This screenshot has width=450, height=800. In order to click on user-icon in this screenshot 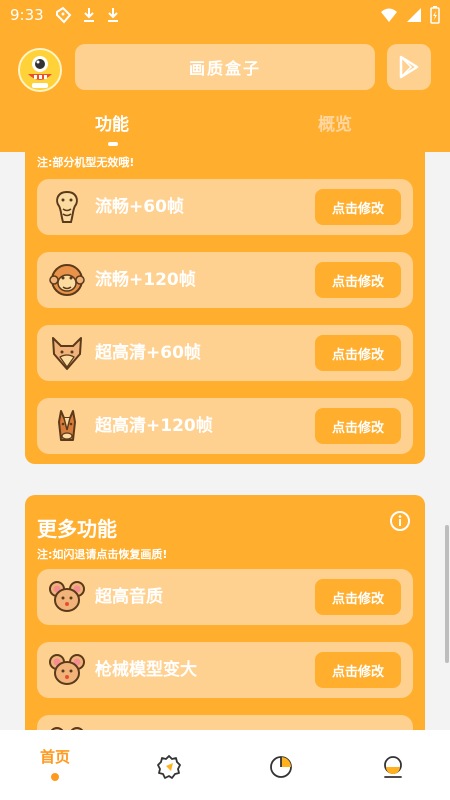, I will do `click(393, 767)`.